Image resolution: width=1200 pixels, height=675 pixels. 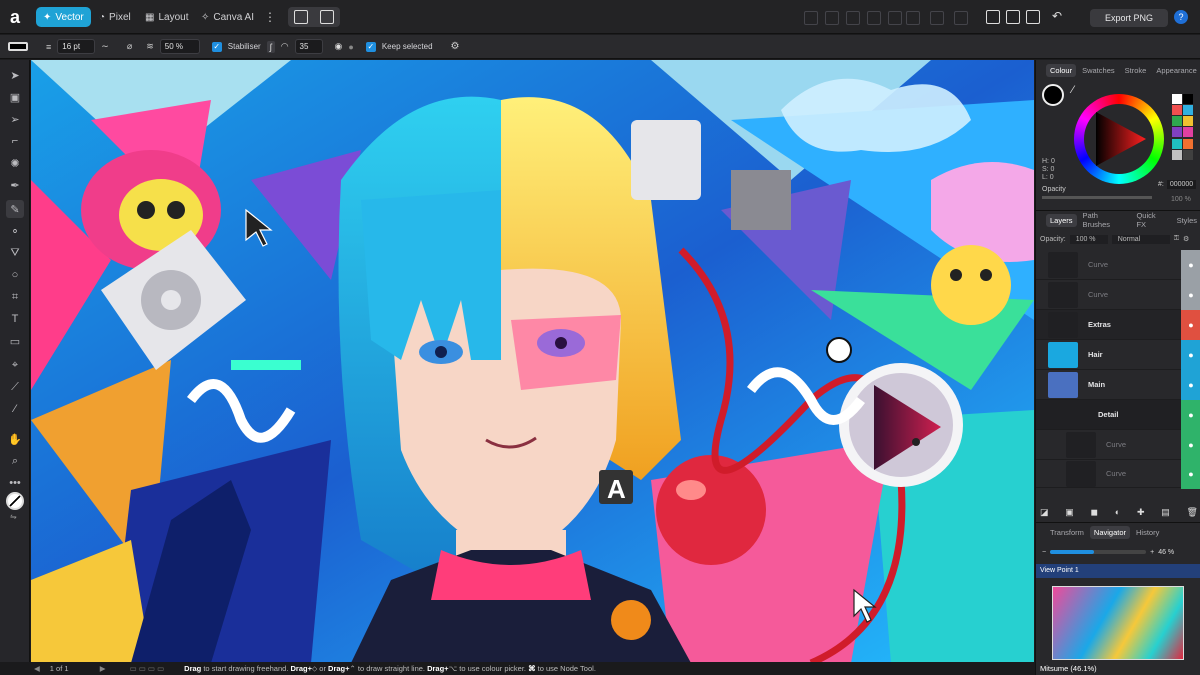 What do you see at coordinates (15, 319) in the screenshot?
I see `text-tool-icon: T` at bounding box center [15, 319].